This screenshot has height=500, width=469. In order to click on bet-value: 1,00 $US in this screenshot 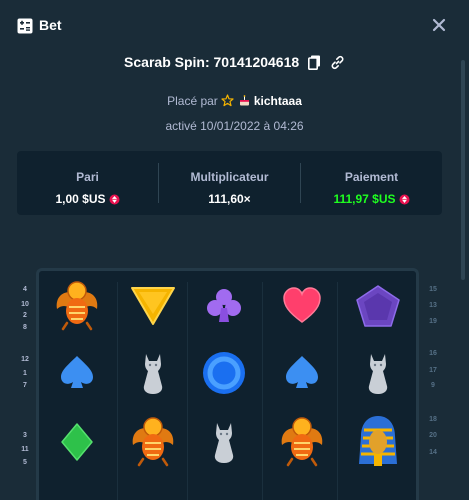, I will do `click(80, 199)`.